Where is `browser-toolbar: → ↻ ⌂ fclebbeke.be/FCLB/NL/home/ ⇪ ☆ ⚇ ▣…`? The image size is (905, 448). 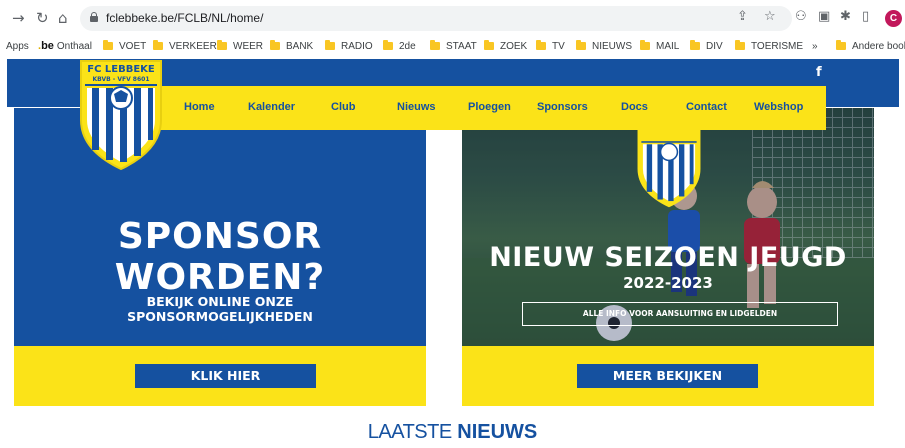
browser-toolbar: → ↻ ⌂ fclebbeke.be/FCLB/NL/home/ ⇪ ☆ ⚇ ▣… is located at coordinates (452, 18).